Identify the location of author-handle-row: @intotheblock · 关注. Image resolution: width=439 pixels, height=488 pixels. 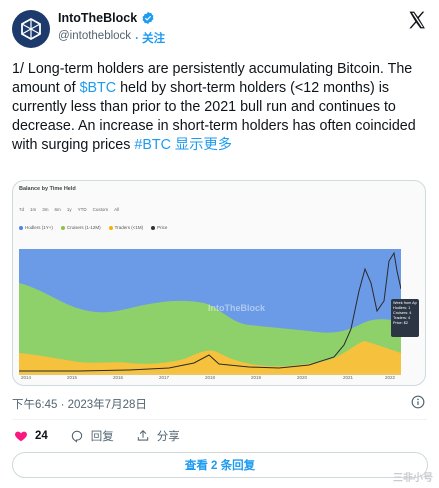
(111, 38).